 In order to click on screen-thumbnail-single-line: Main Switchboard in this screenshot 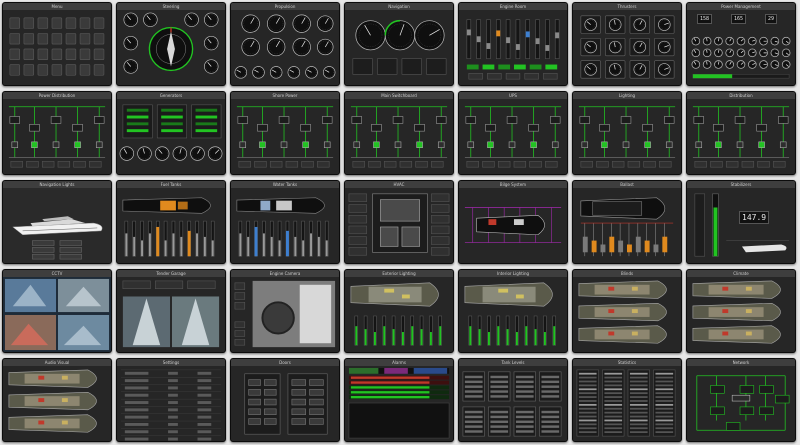, I will do `click(399, 133)`.